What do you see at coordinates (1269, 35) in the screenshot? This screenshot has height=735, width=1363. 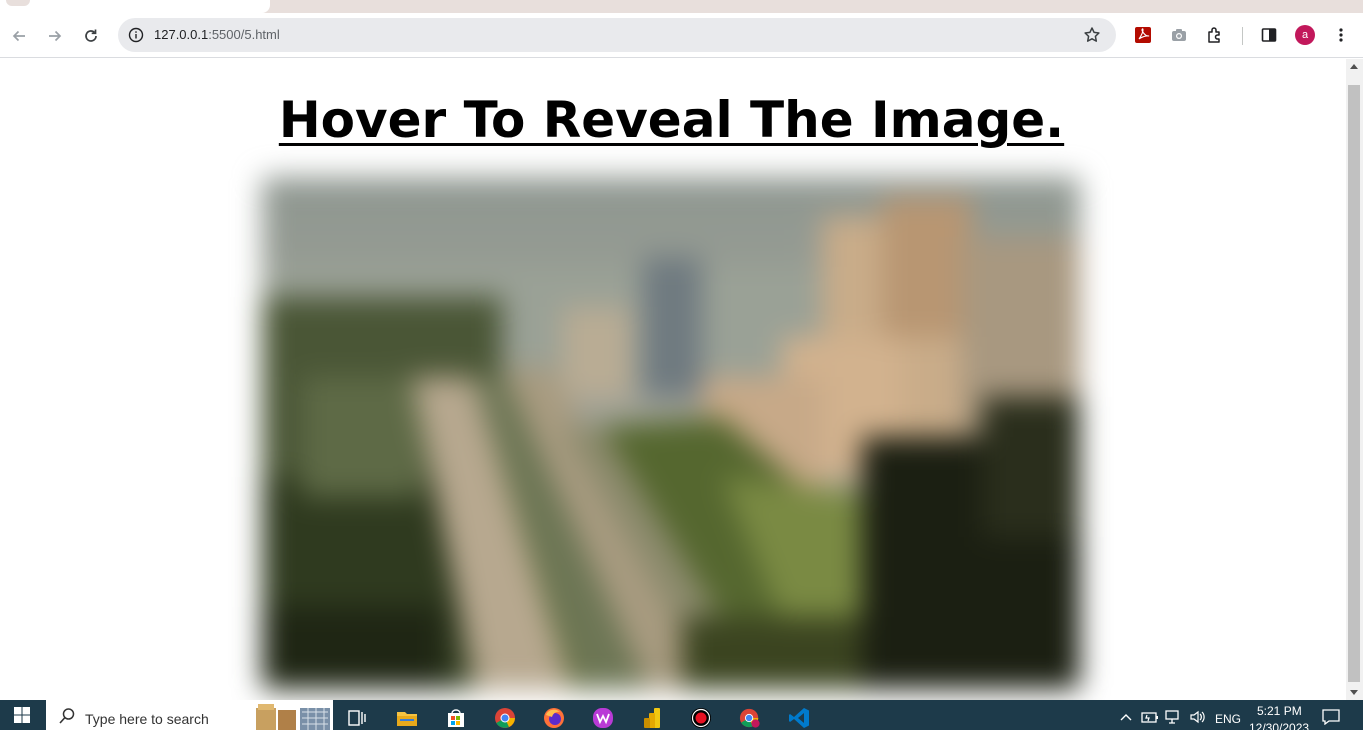 I see `side-panel-icon` at bounding box center [1269, 35].